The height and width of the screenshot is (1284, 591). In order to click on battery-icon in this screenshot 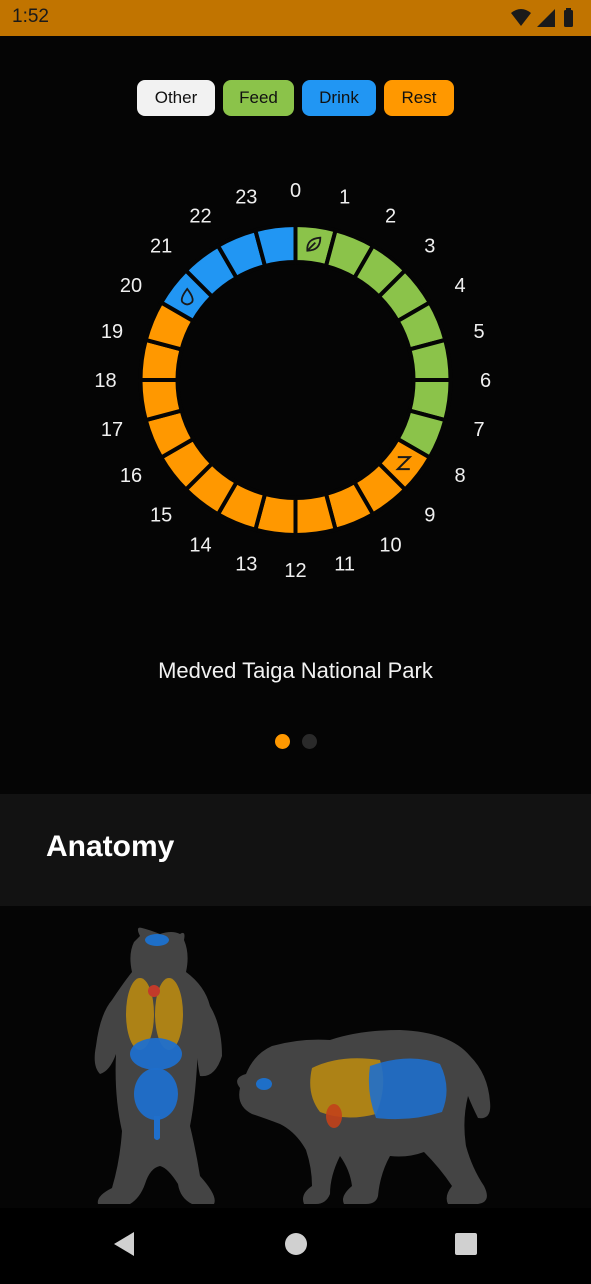, I will do `click(568, 18)`.